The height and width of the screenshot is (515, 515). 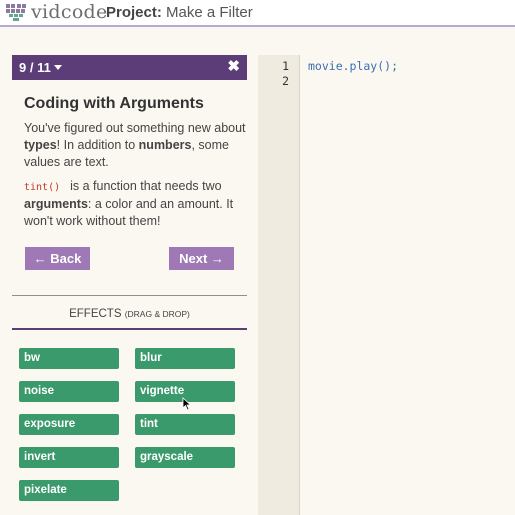 What do you see at coordinates (353, 66) in the screenshot?
I see `code-line: movie.play();` at bounding box center [353, 66].